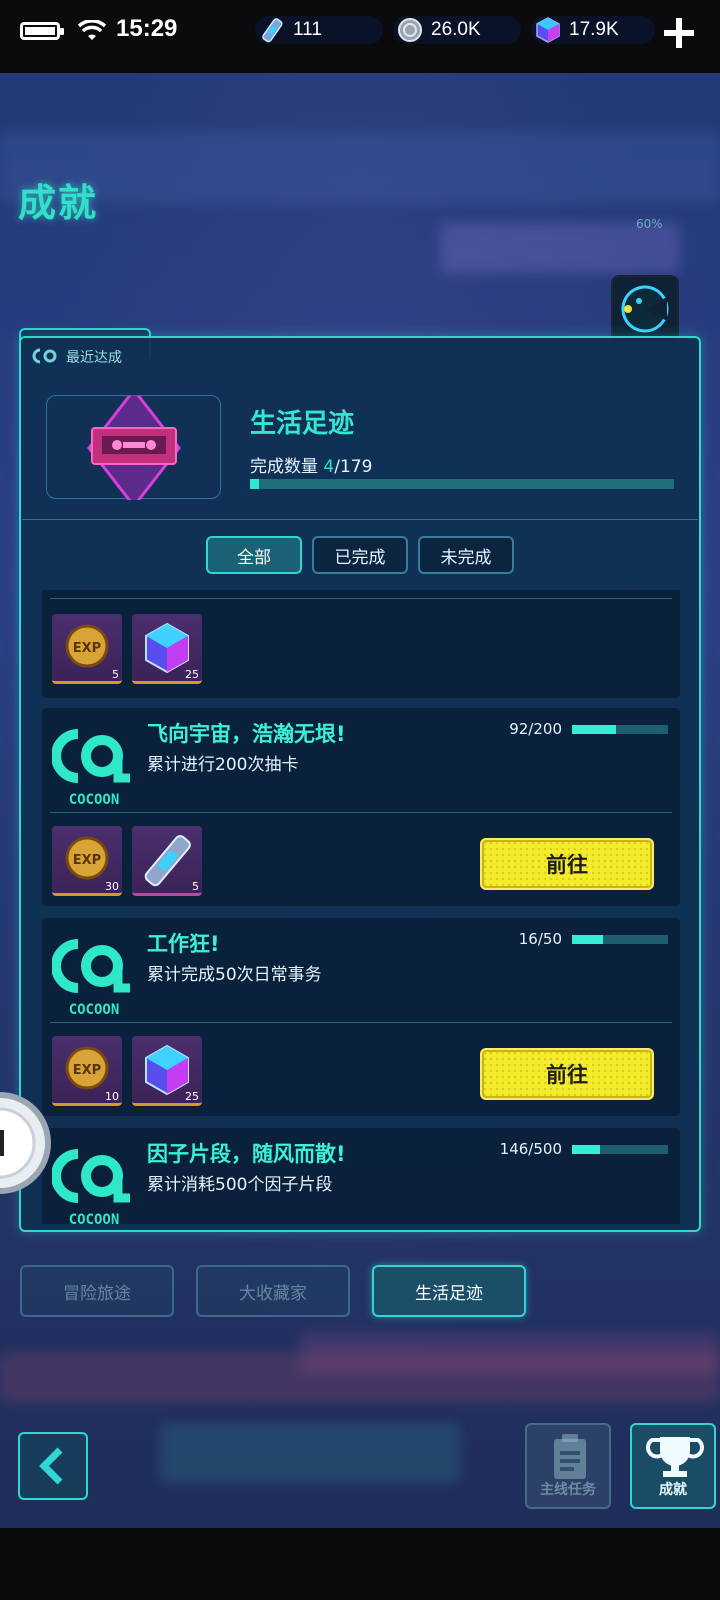 The image size is (720, 1600). Describe the element at coordinates (97, 1291) in the screenshot. I see `category-tab-adventure: 冒险旅途` at that location.